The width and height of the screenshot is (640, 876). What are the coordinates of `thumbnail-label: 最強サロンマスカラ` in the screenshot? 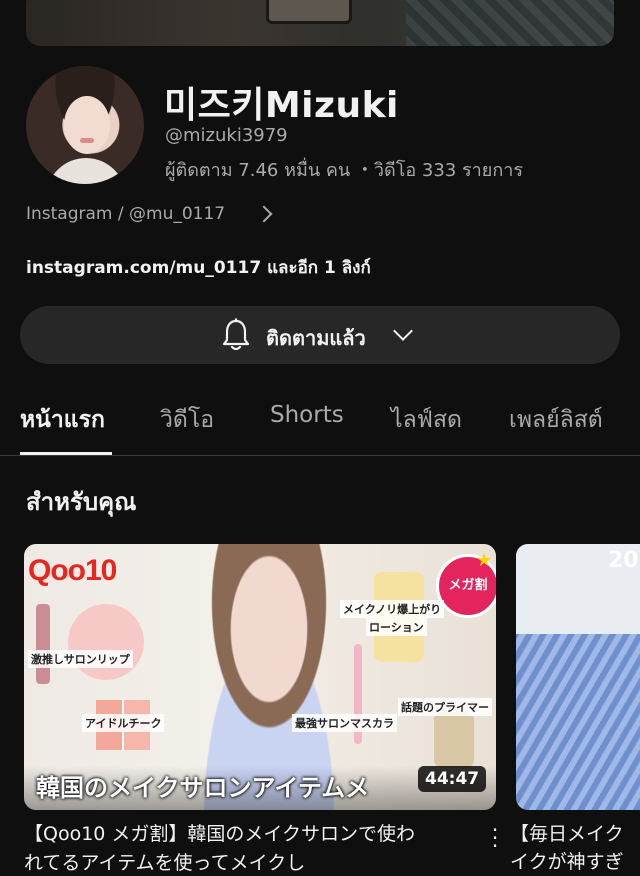 It's located at (344, 723).